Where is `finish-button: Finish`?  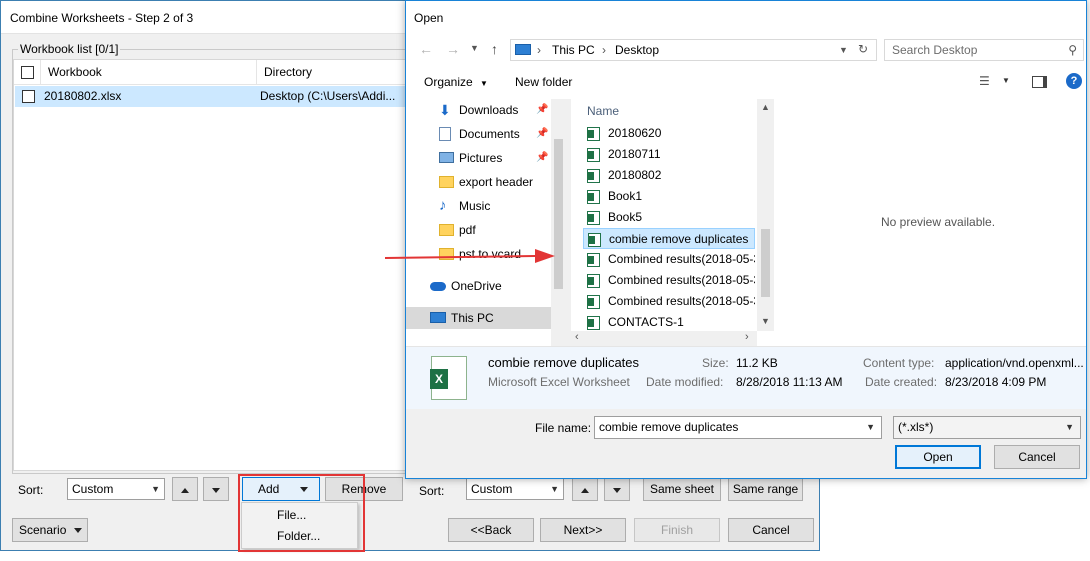 finish-button: Finish is located at coordinates (677, 530).